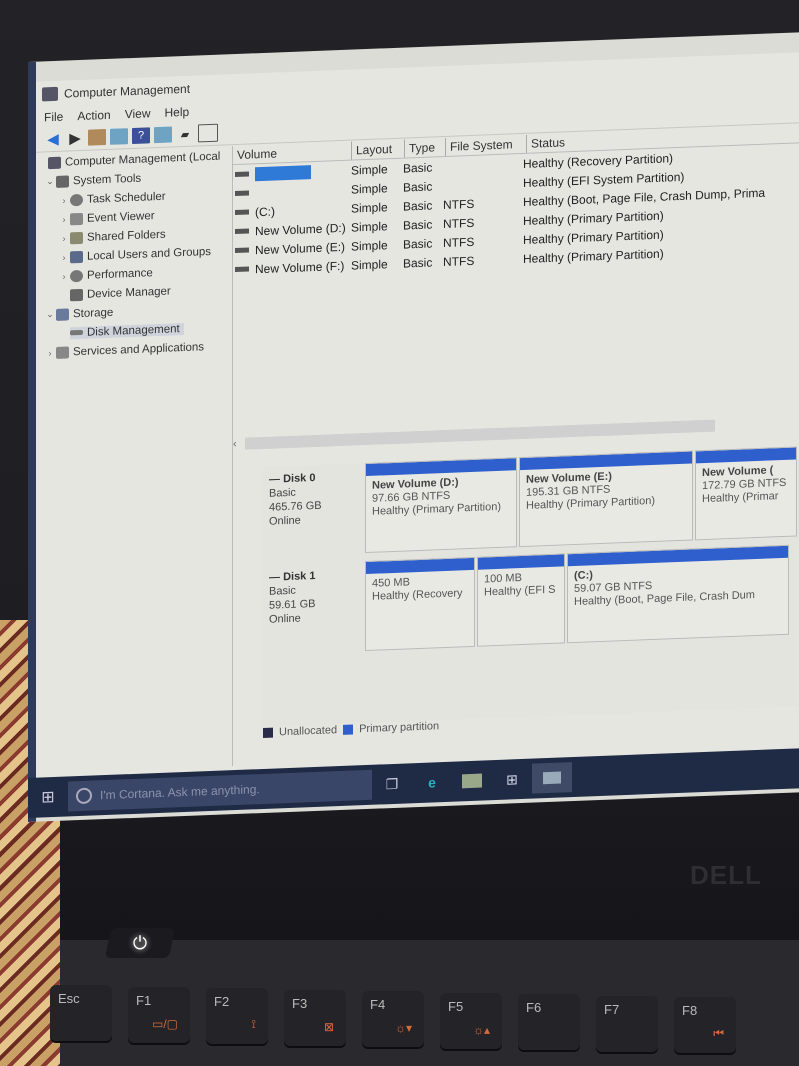 Image resolution: width=799 pixels, height=1066 pixels. I want to click on comment-icon: ▰, so click(185, 134).